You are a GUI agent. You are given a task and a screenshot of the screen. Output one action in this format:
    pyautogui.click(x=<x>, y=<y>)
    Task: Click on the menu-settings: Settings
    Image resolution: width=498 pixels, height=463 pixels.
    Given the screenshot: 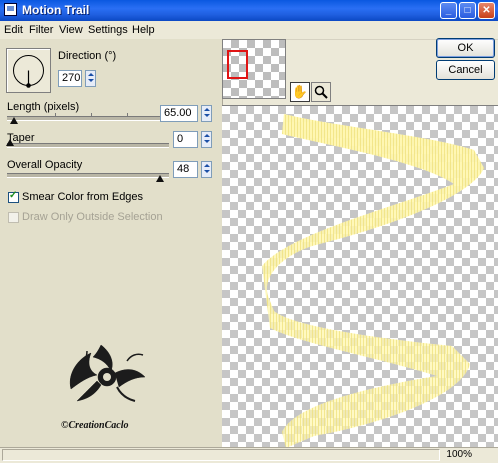 What is the action you would take?
    pyautogui.click(x=108, y=30)
    